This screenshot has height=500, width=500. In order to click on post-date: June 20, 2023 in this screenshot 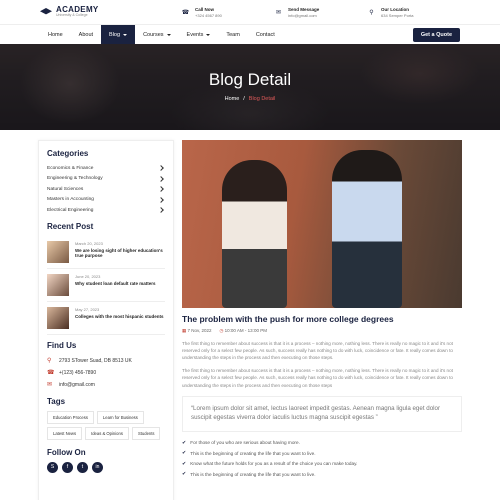, I will do `click(88, 276)`.